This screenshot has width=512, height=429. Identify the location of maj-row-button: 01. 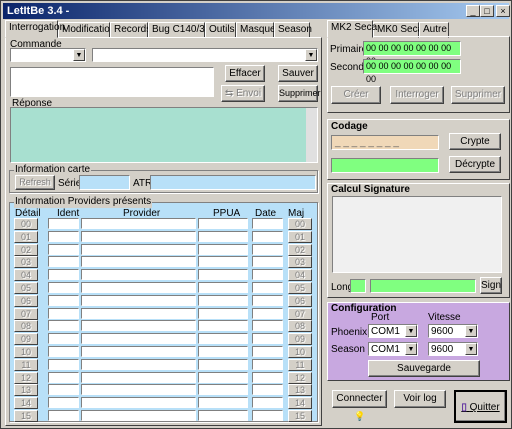
(300, 236).